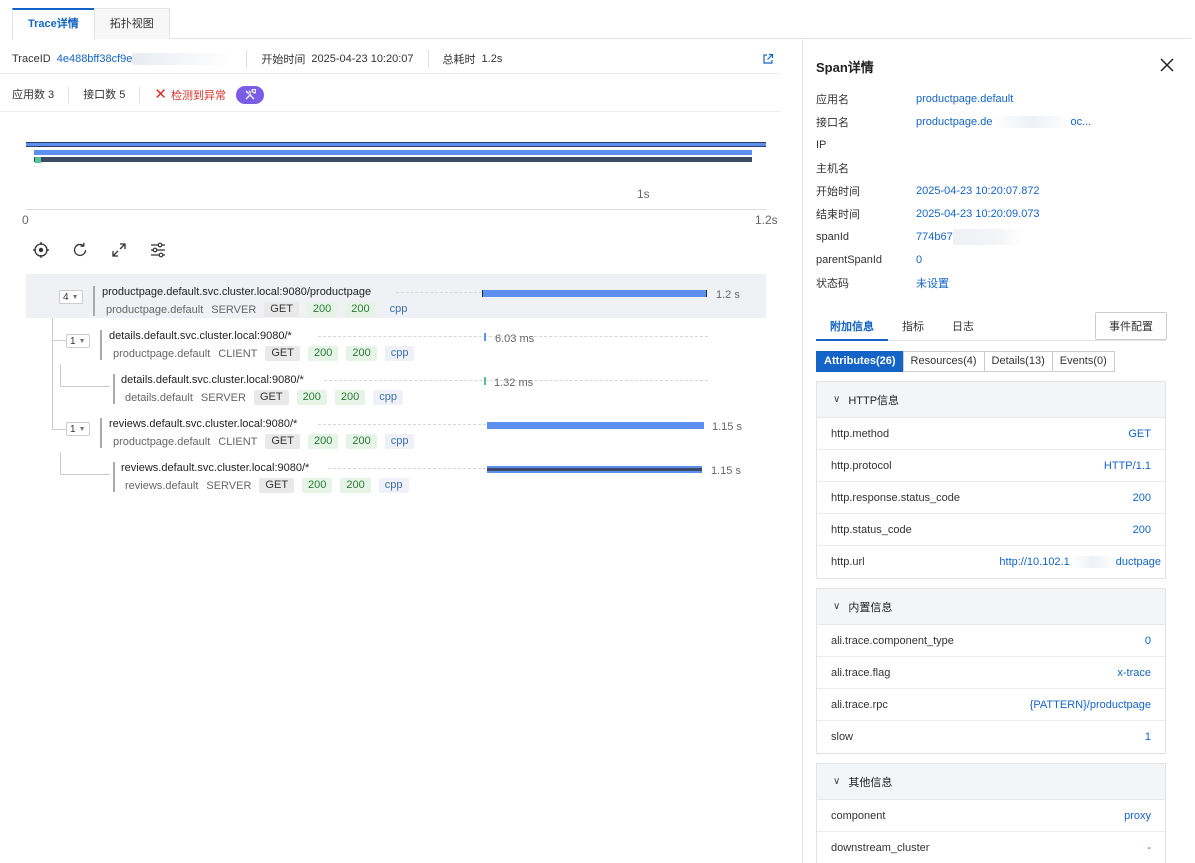  What do you see at coordinates (1167, 65) in the screenshot?
I see `close-icon` at bounding box center [1167, 65].